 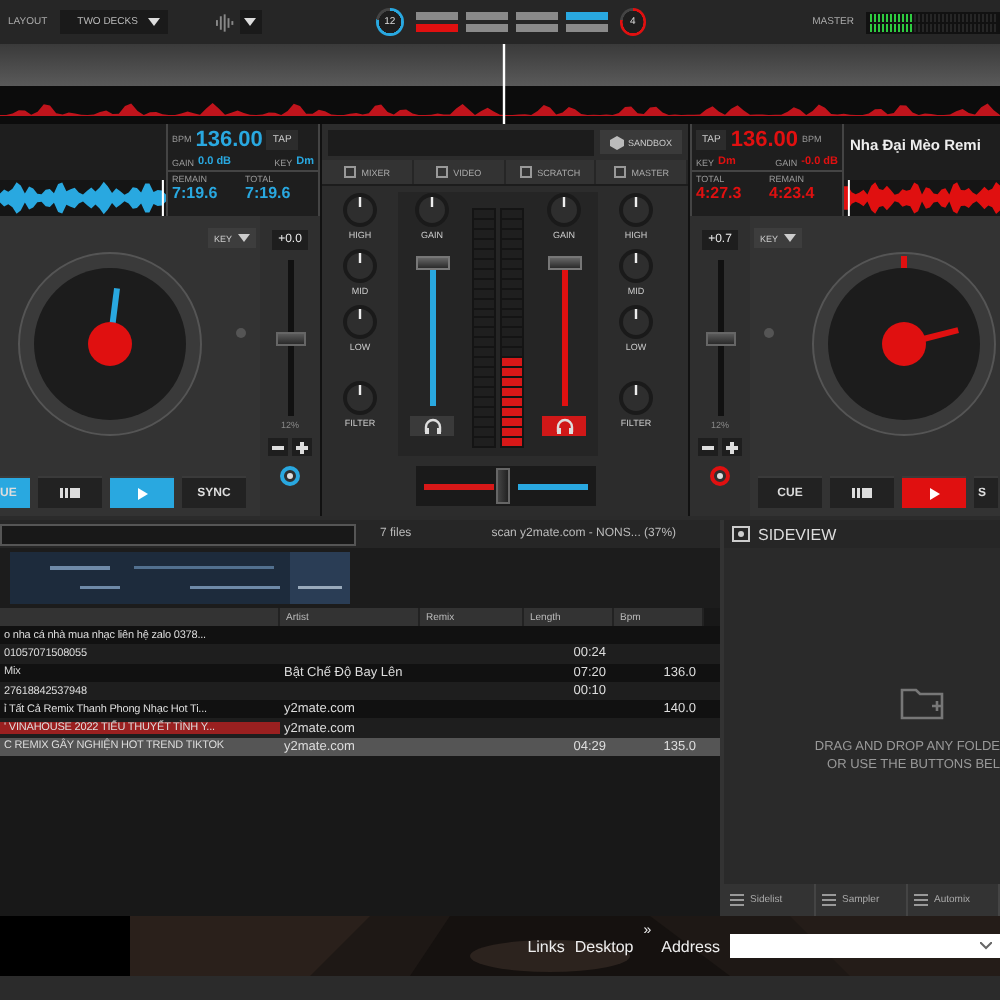 I want to click on dropdown-button, so click(x=251, y=22).